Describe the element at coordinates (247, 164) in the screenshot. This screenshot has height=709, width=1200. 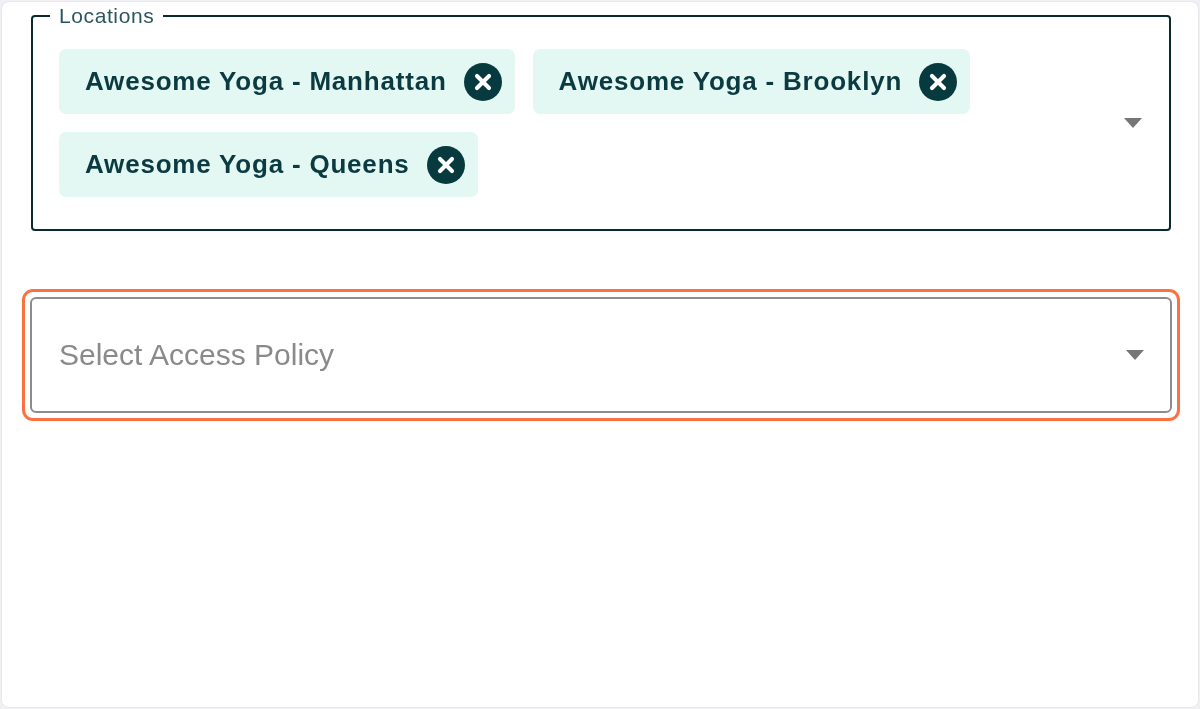
I see `location-name: Awesome Yoga - Queens` at that location.